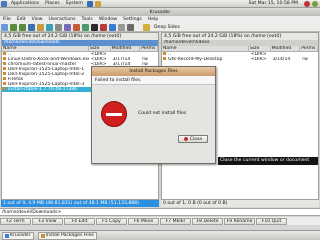 The image size is (320, 240). I want to click on menu-useractions: Useractions, so click(62, 19).